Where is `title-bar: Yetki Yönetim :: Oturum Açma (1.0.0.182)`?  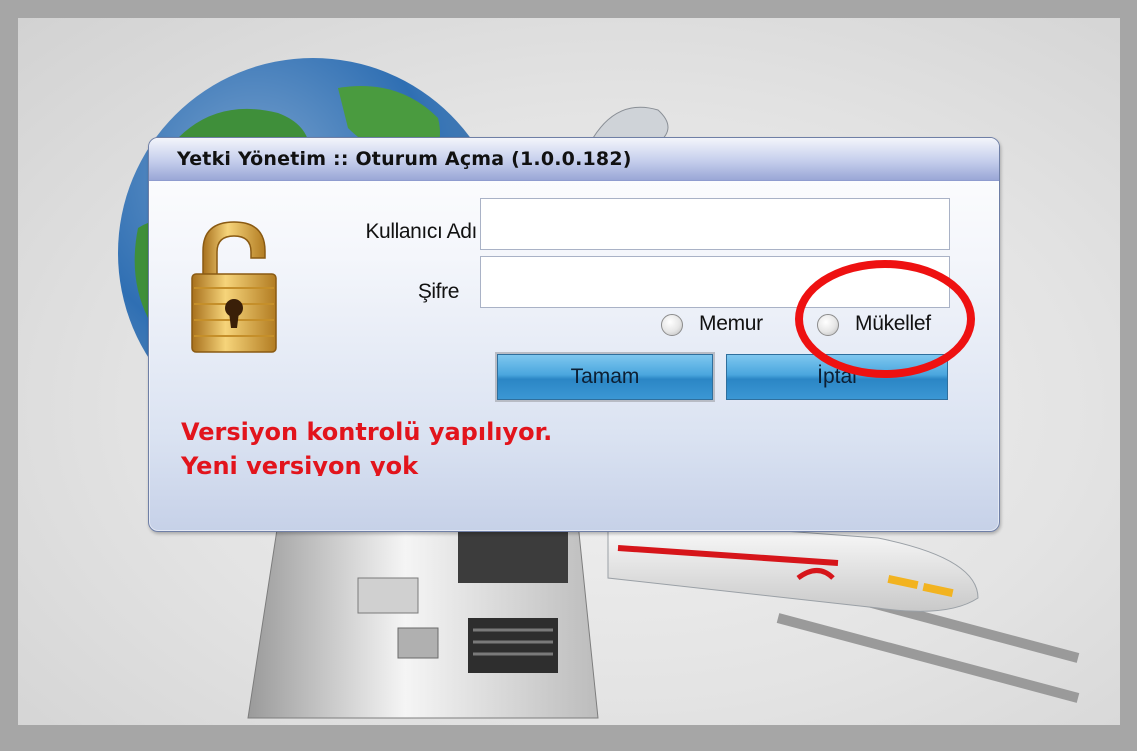 title-bar: Yetki Yönetim :: Oturum Açma (1.0.0.182) is located at coordinates (574, 159).